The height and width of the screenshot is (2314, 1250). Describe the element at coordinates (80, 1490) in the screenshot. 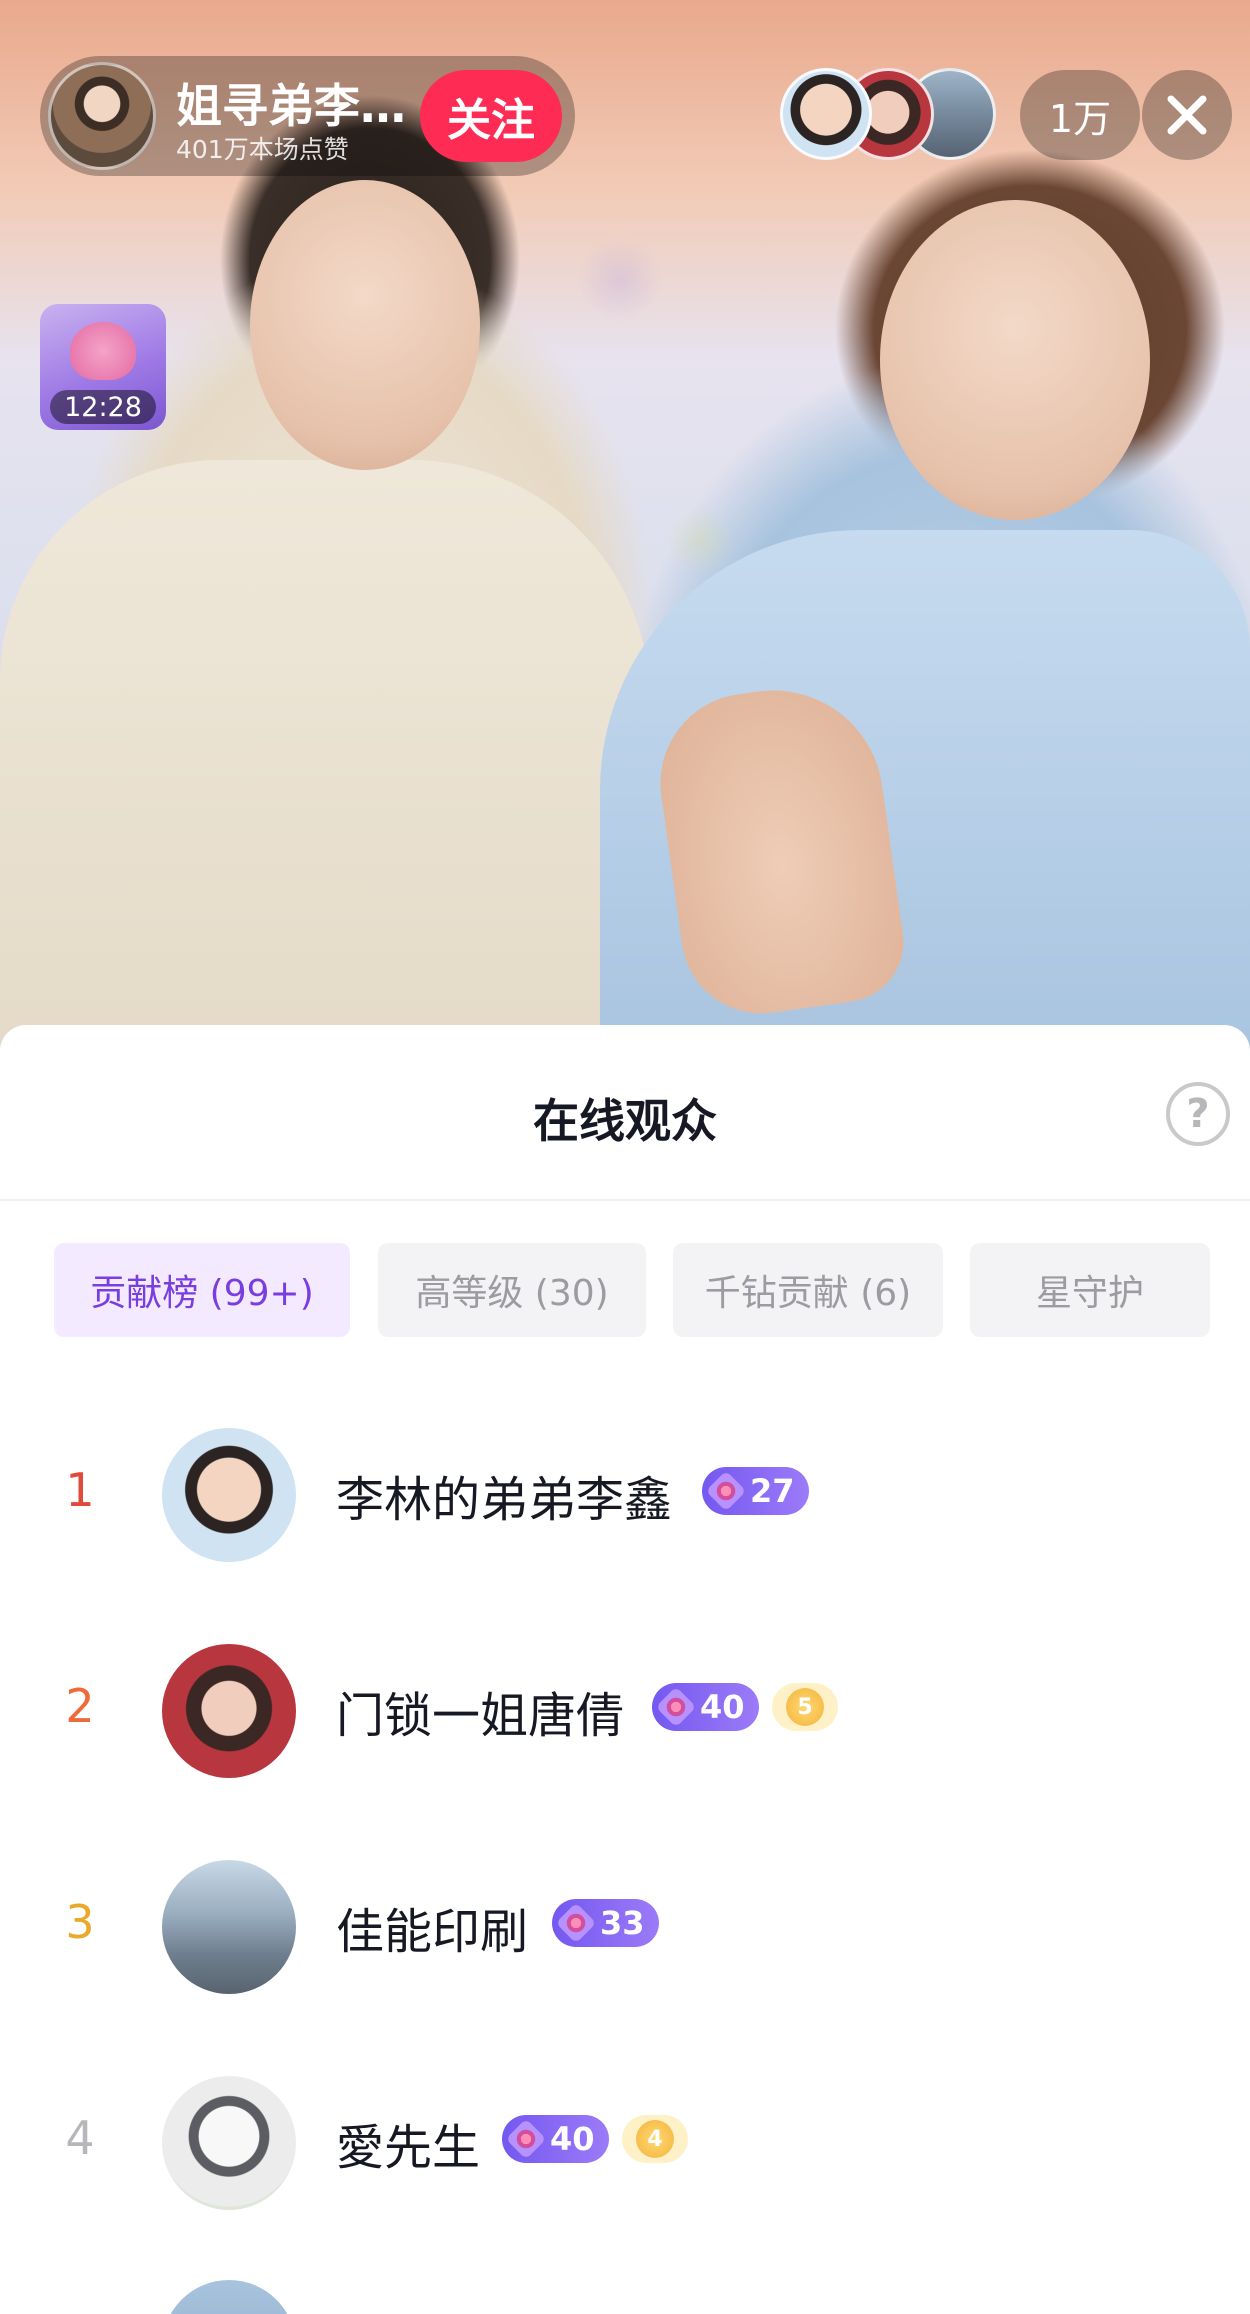

I see `rank-number: 1` at that location.